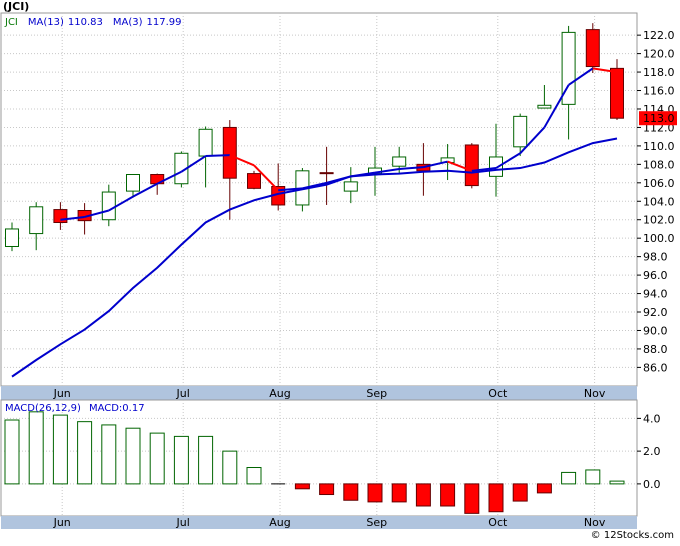 The width and height of the screenshot is (680, 546). What do you see at coordinates (164, 22) in the screenshot?
I see `legend-value: 117.99` at bounding box center [164, 22].